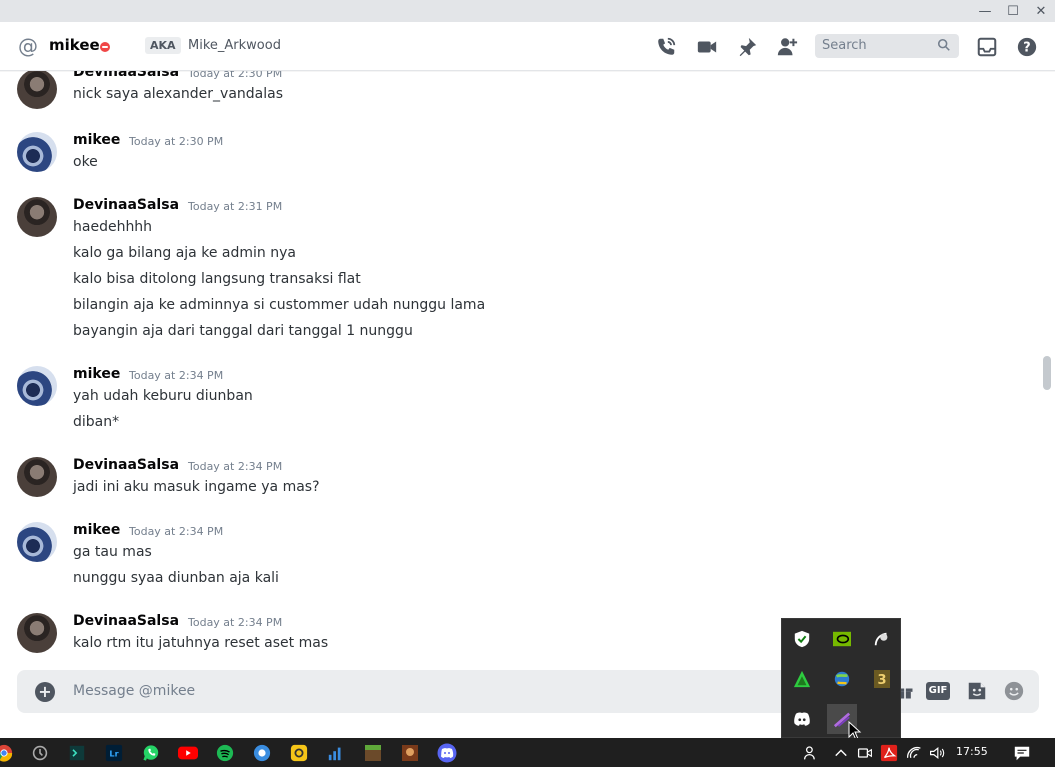 The image size is (1055, 767). I want to click on chrome-icon, so click(7, 753).